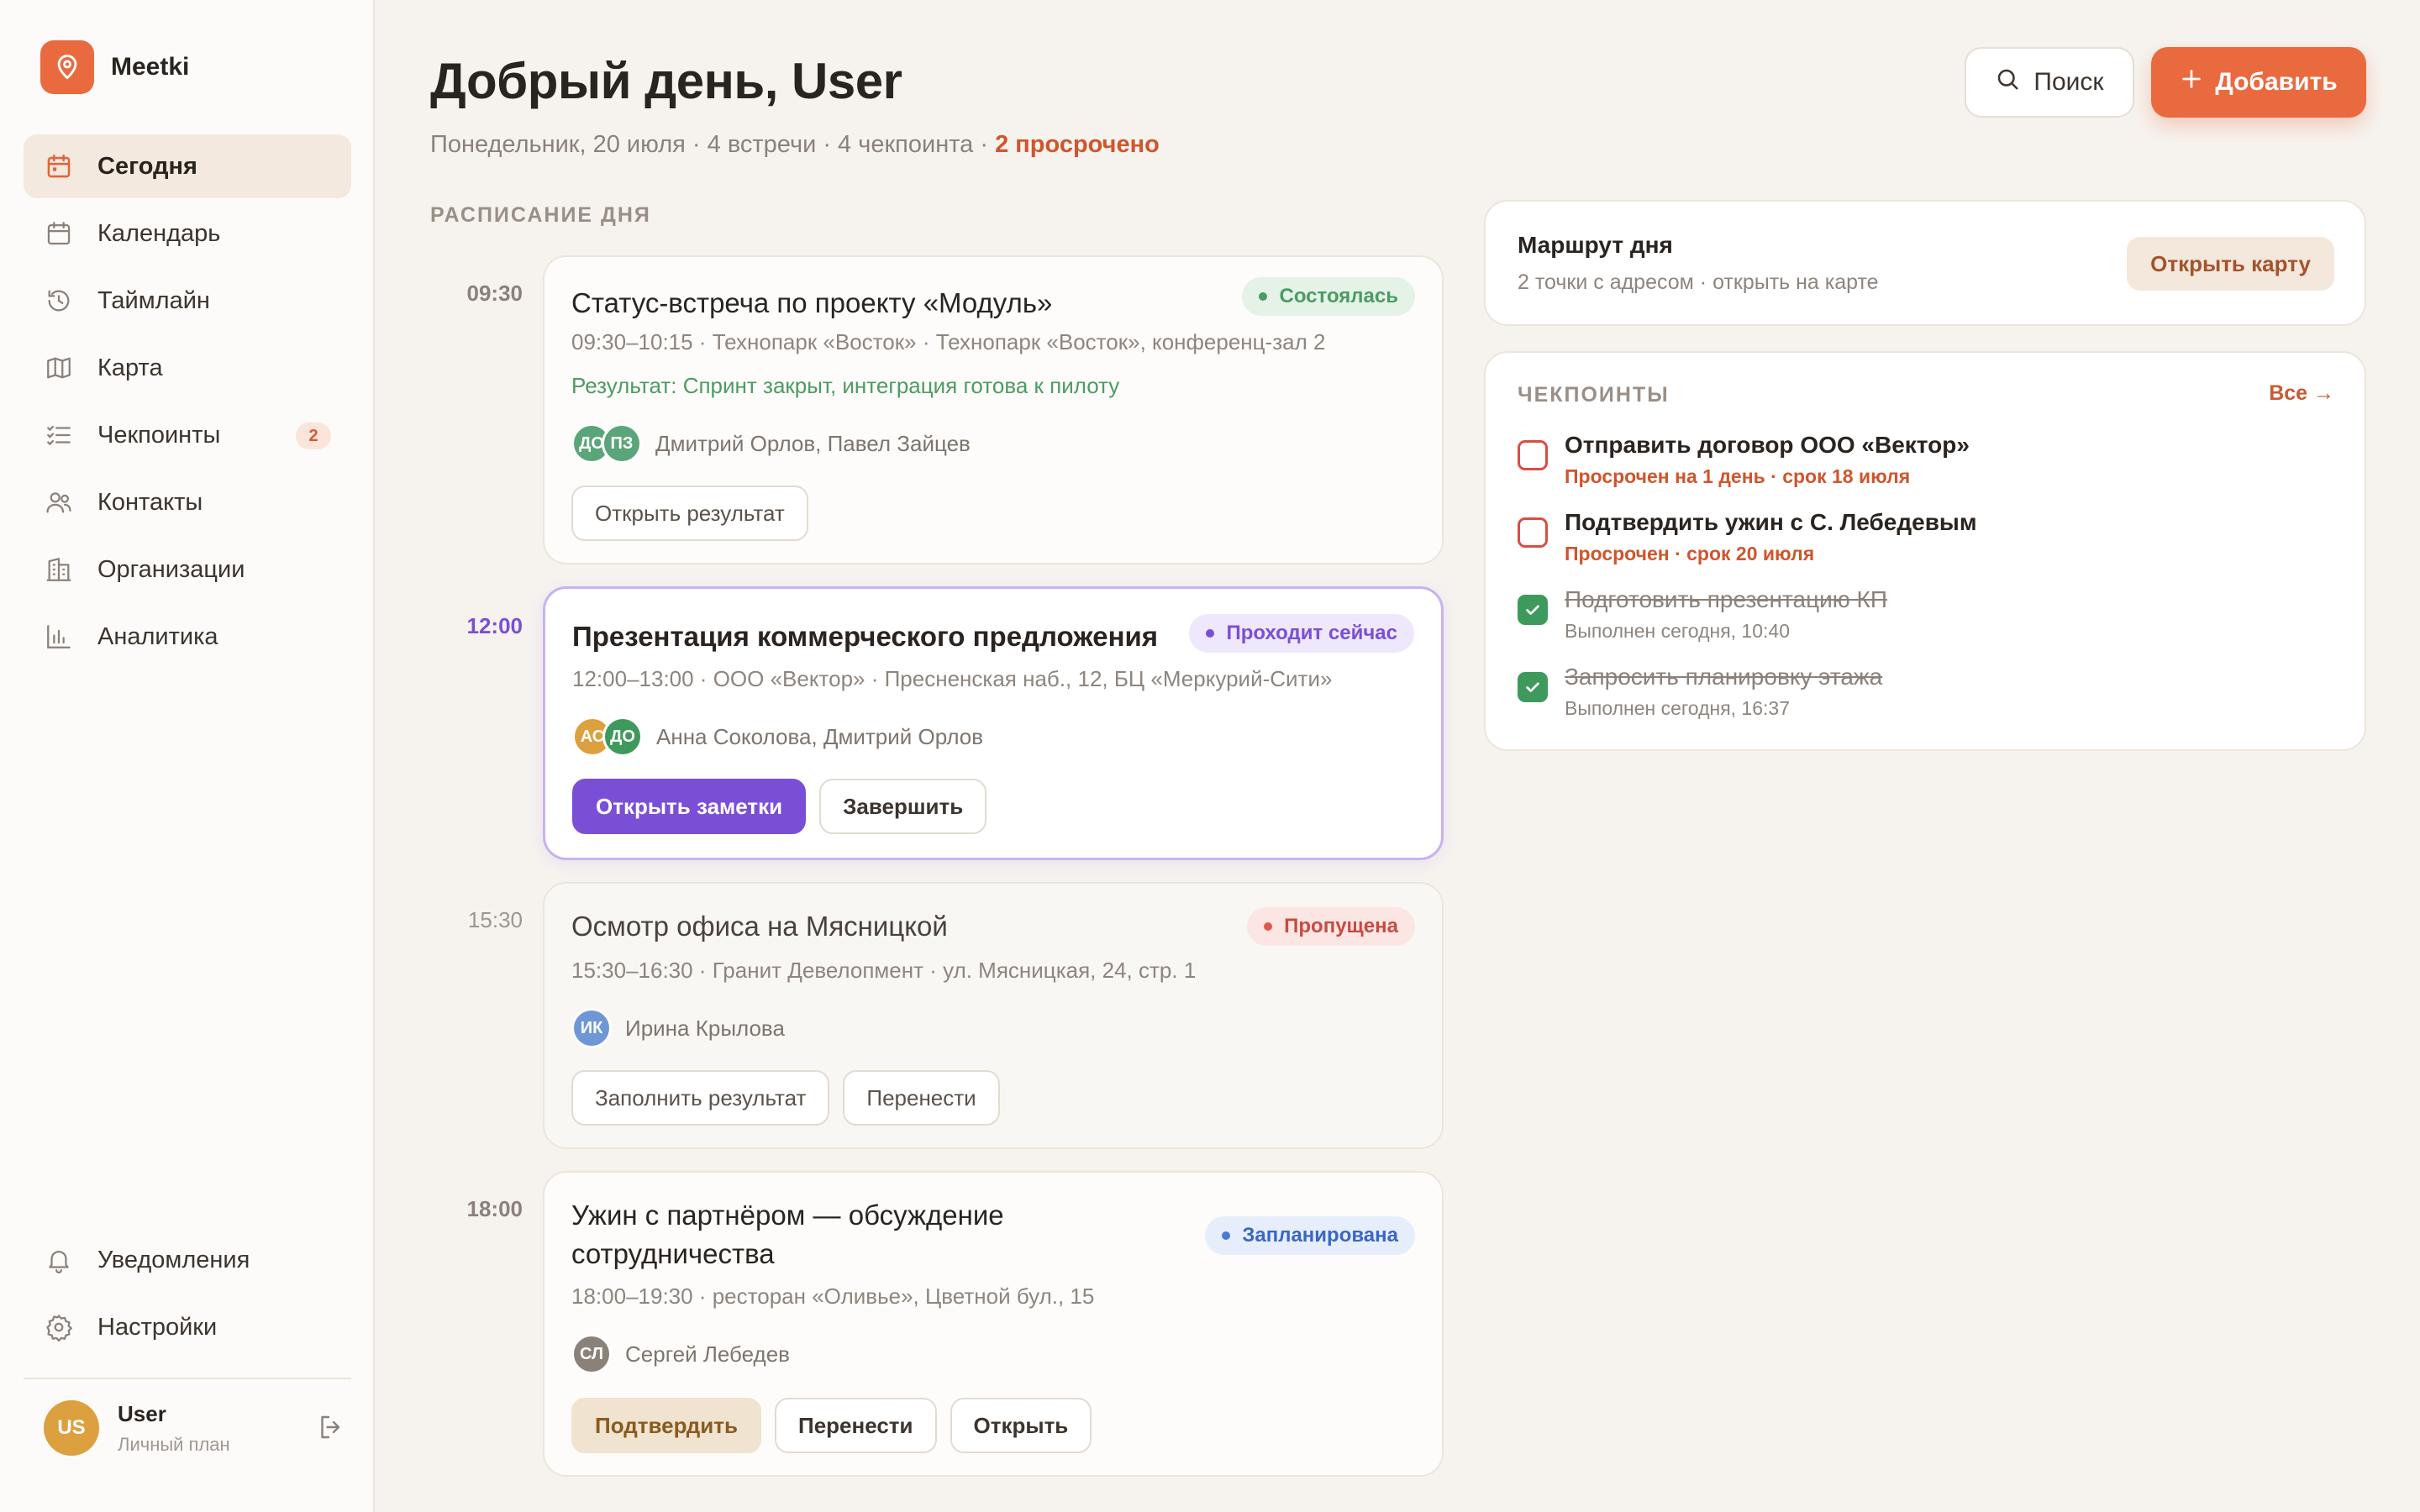 The height and width of the screenshot is (1512, 2420). I want to click on sidebar-item-notifications: Уведомления, so click(187, 1260).